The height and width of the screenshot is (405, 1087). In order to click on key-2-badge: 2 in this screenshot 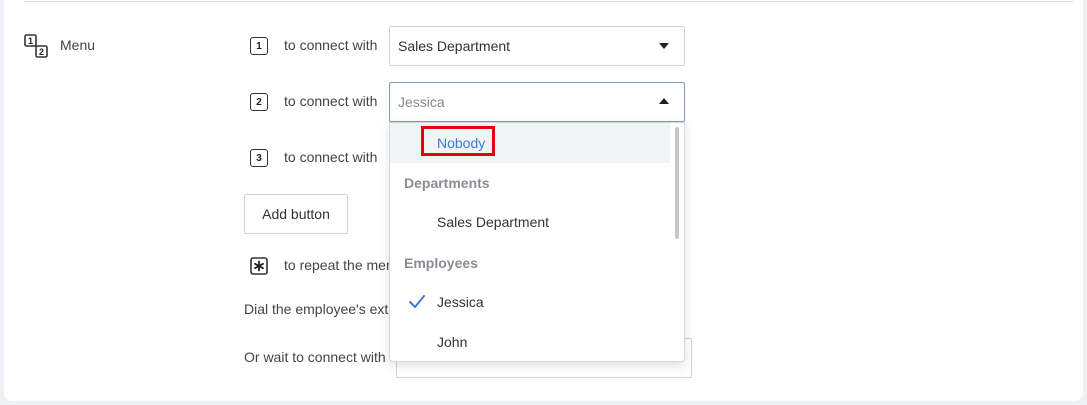, I will do `click(259, 102)`.